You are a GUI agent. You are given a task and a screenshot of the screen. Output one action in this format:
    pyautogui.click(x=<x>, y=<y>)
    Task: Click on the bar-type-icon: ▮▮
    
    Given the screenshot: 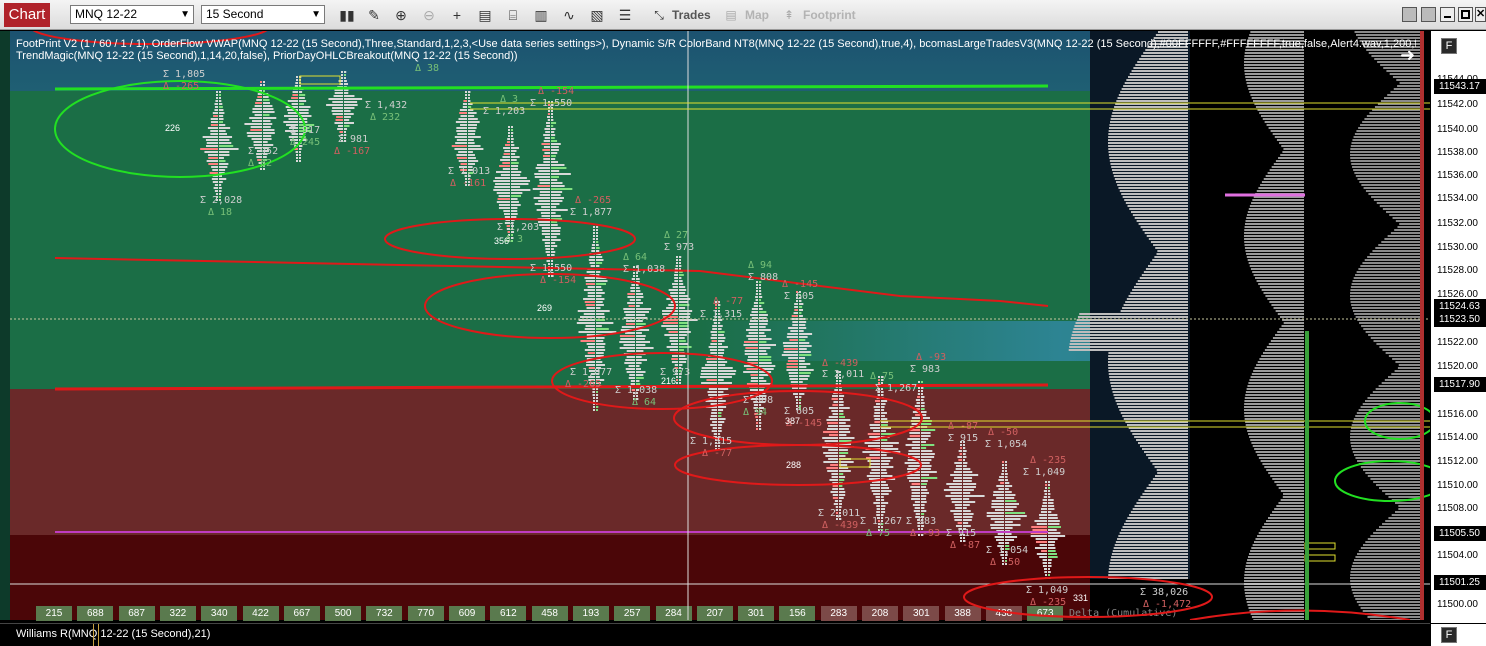 What is the action you would take?
    pyautogui.click(x=347, y=15)
    